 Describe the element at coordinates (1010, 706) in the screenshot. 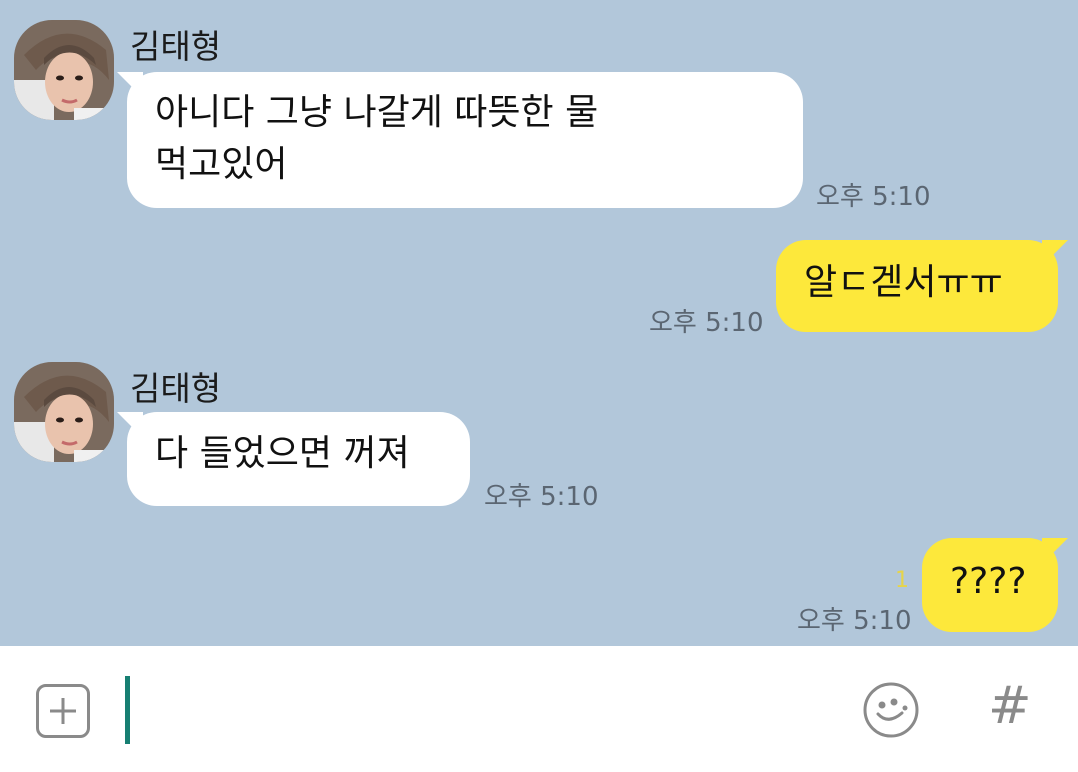

I see `hashtag-icon: #` at that location.